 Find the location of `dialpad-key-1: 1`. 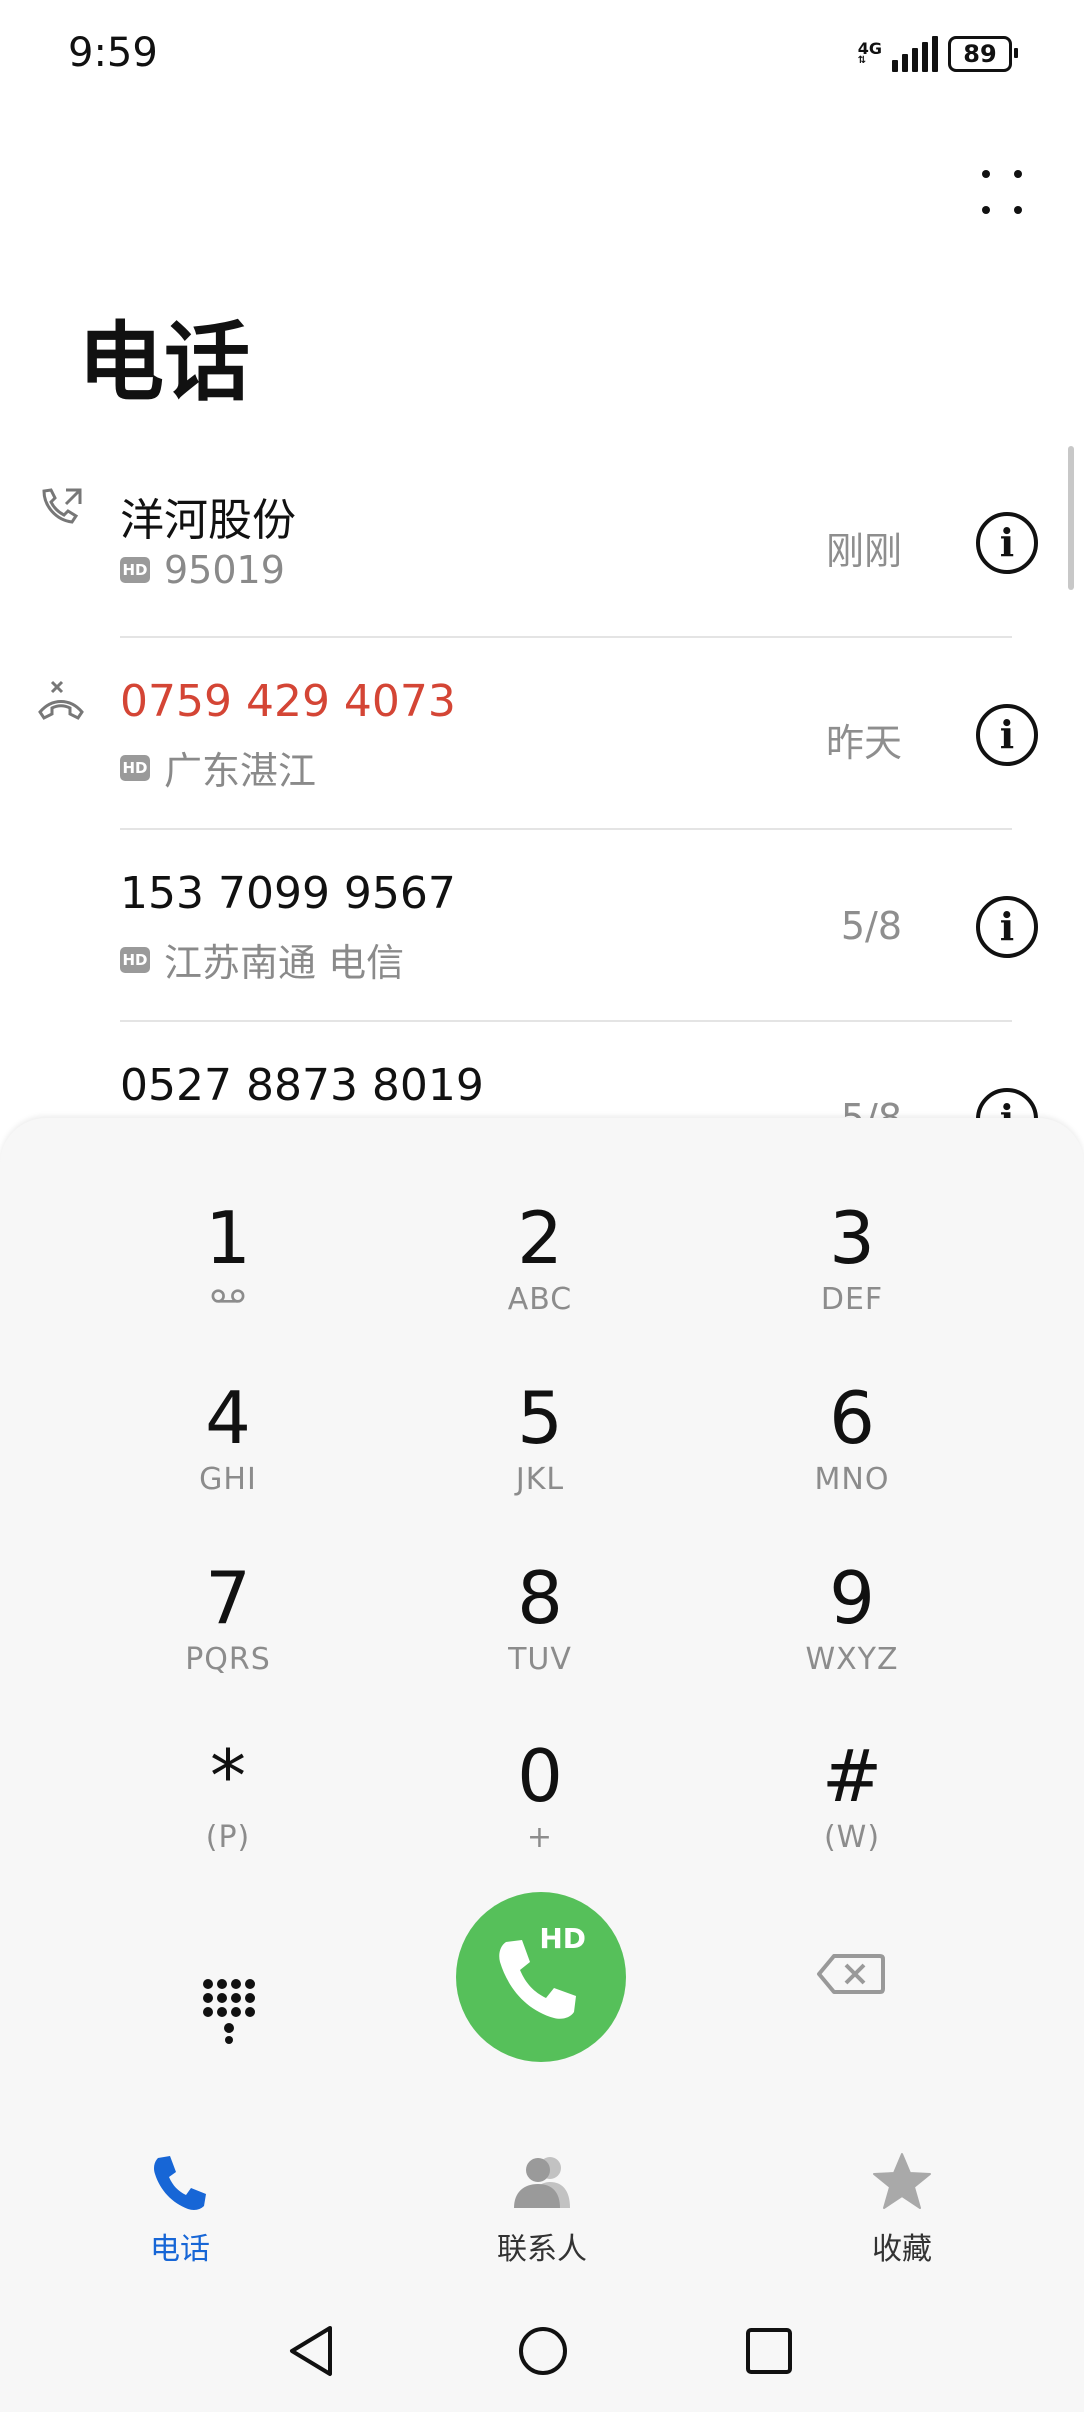

dialpad-key-1: 1 is located at coordinates (228, 1273).